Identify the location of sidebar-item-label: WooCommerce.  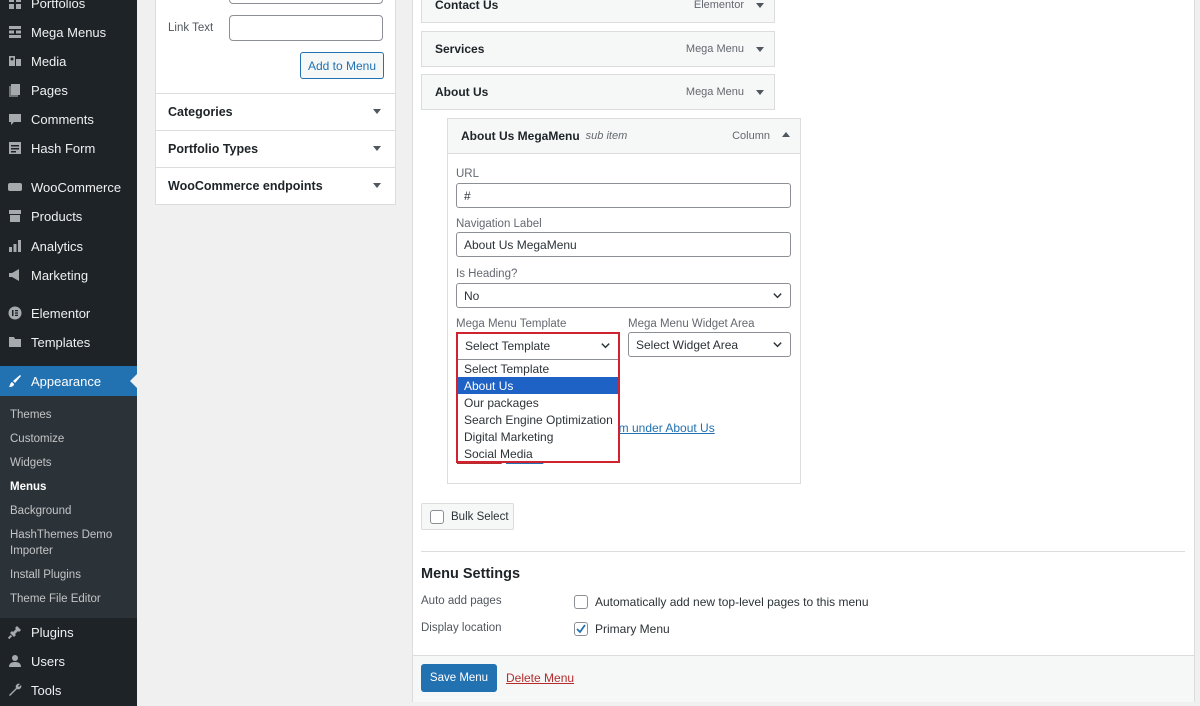
(76, 187).